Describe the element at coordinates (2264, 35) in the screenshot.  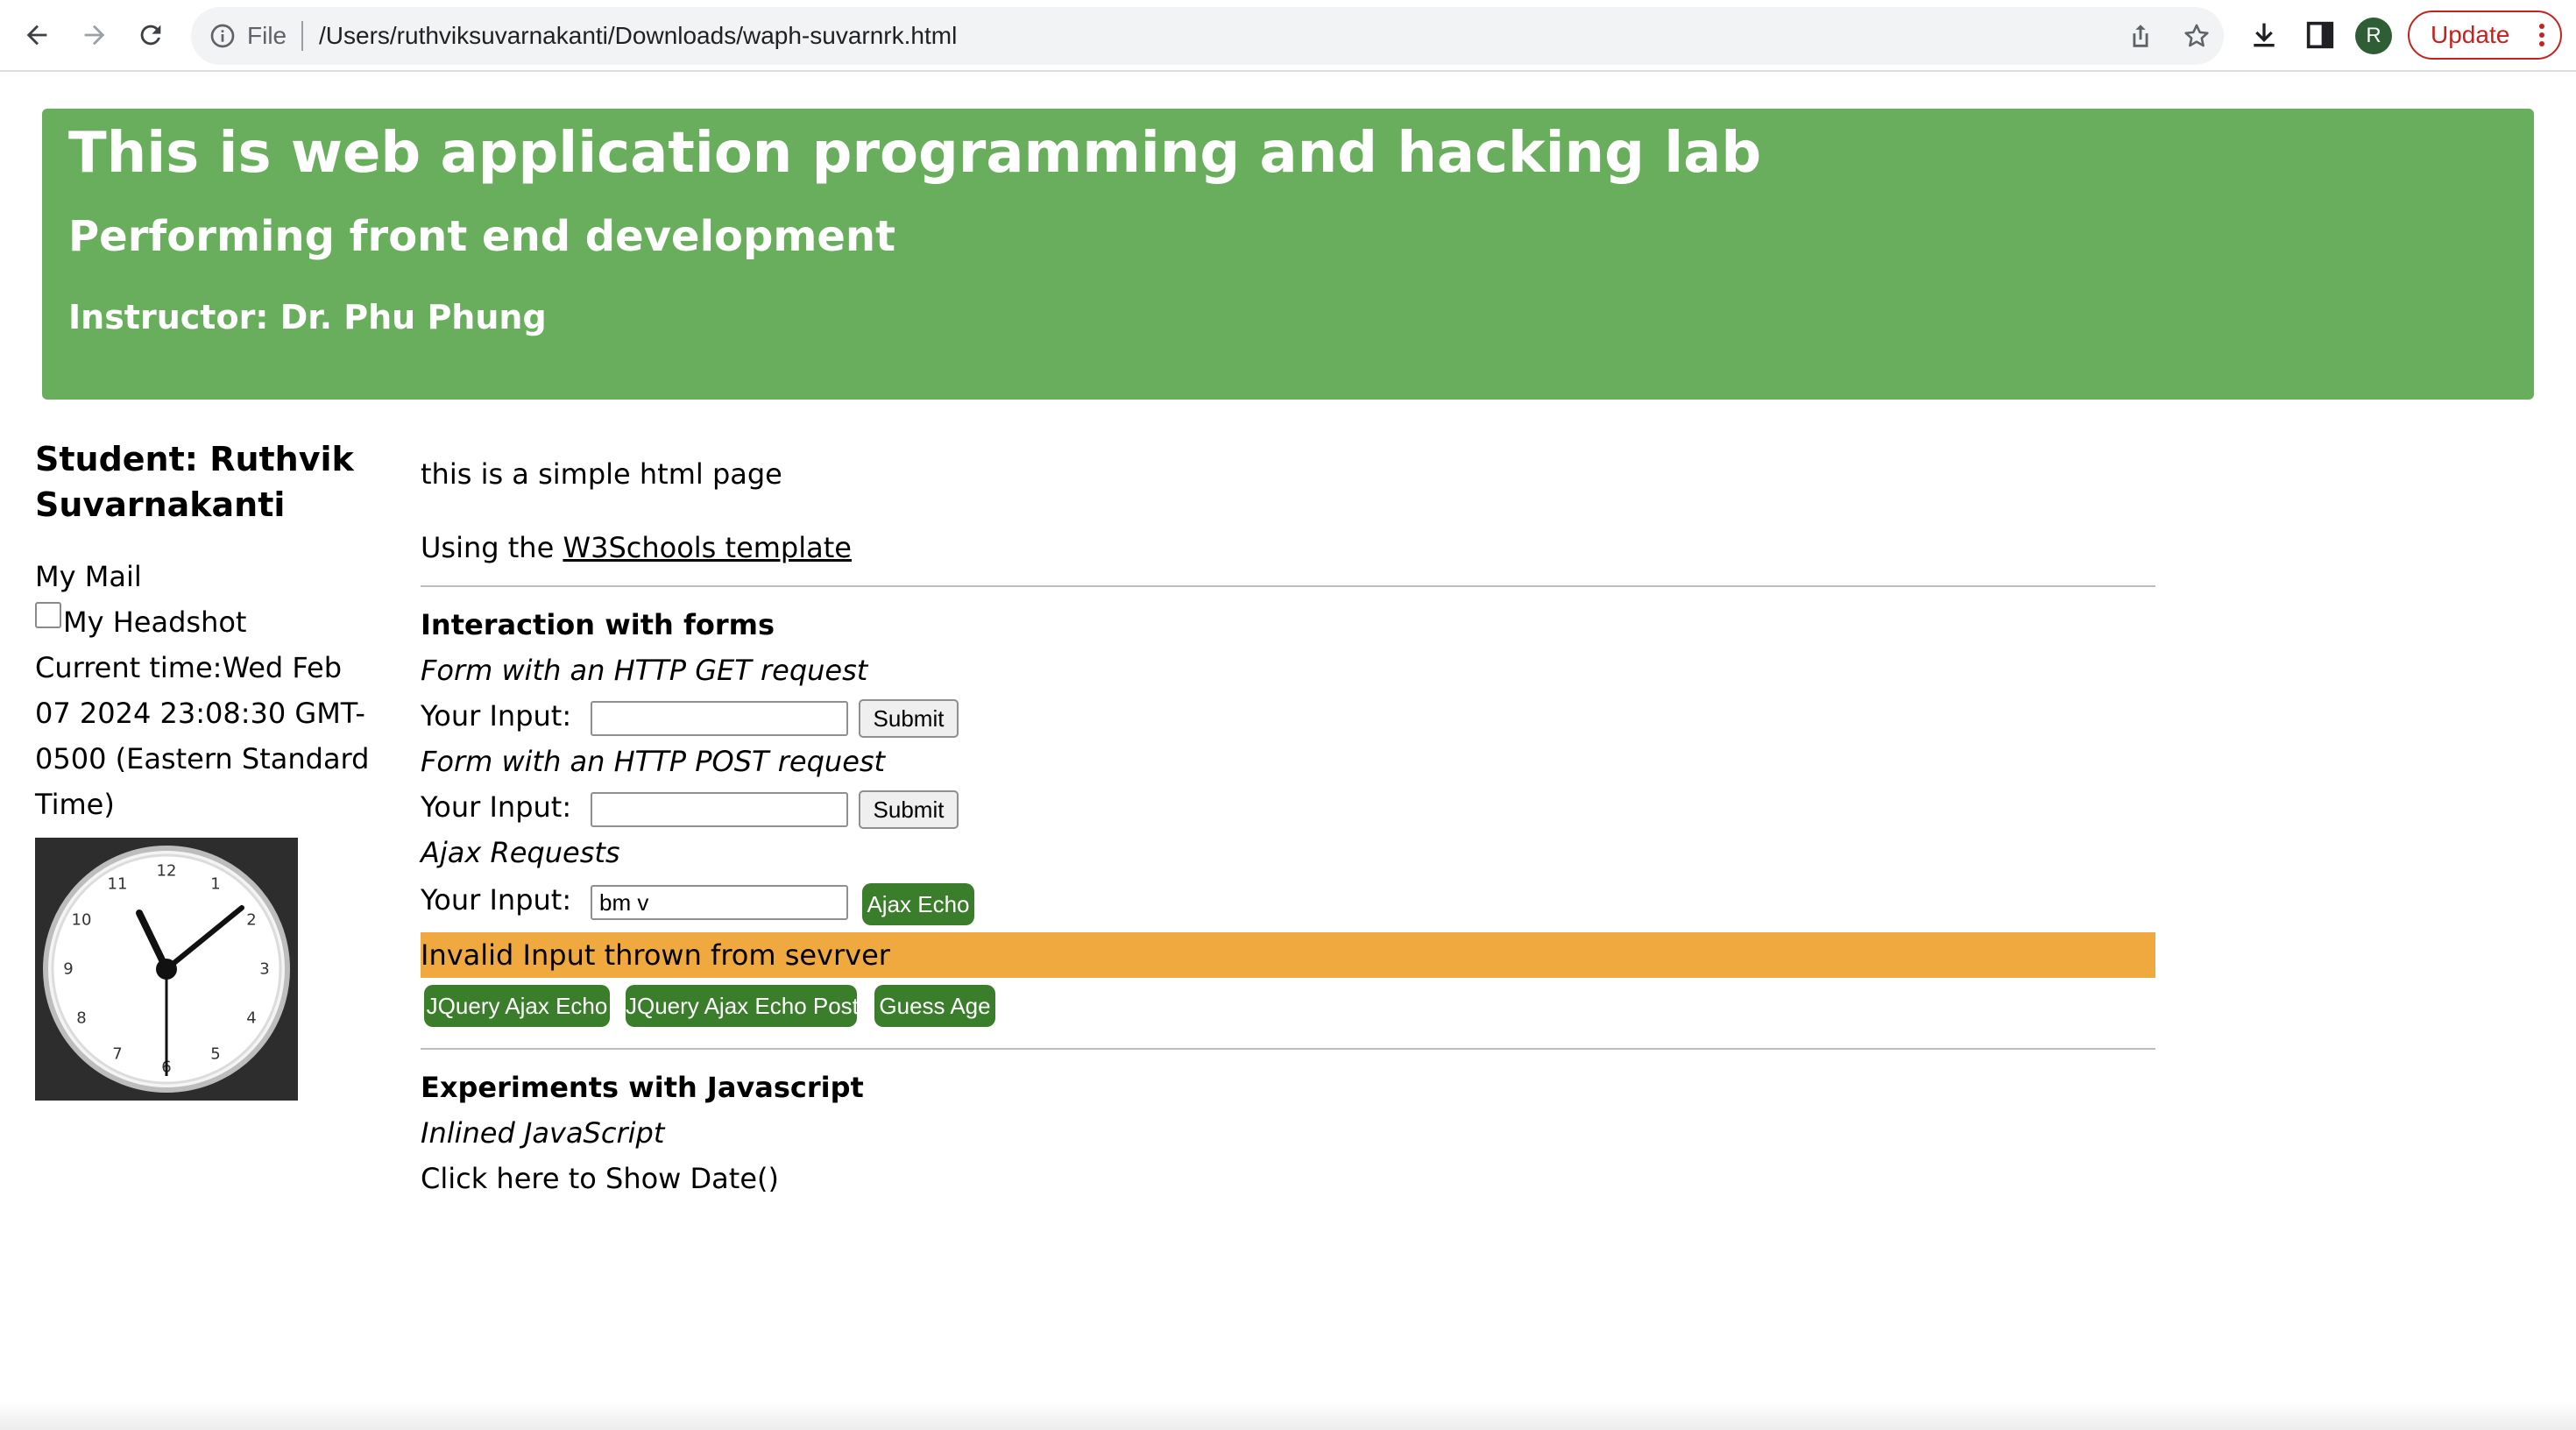
I see `download-icon` at that location.